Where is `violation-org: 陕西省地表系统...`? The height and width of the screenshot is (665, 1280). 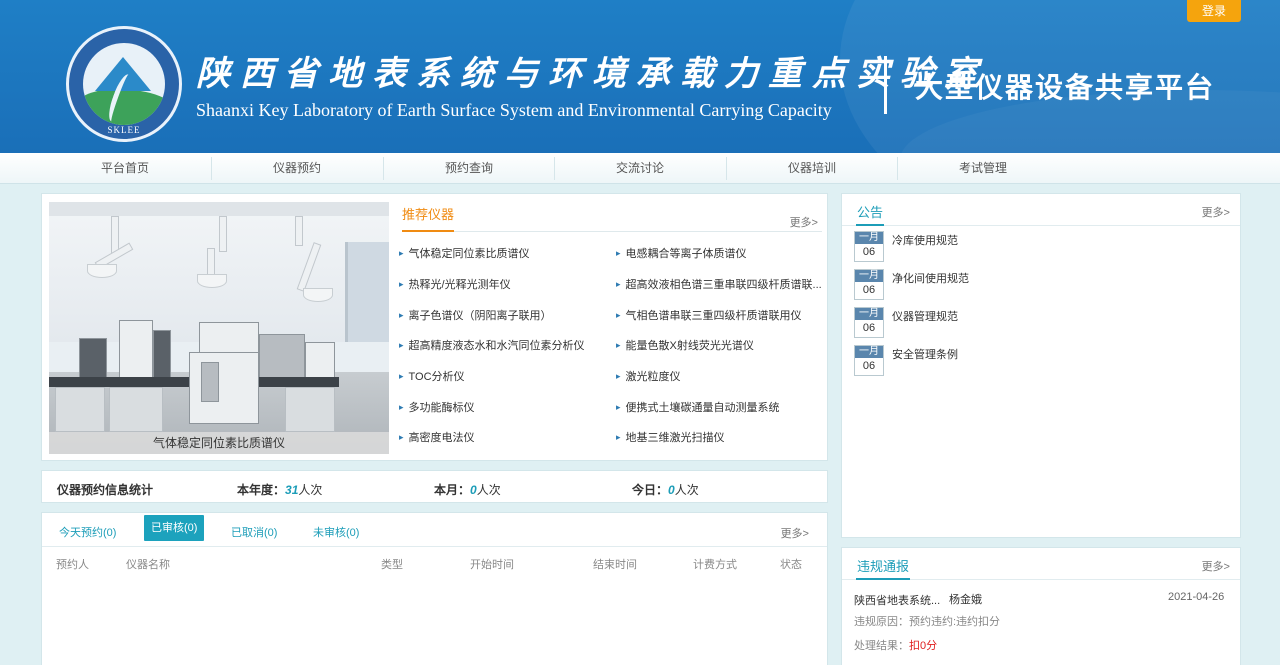
violation-org: 陕西省地表系统... is located at coordinates (897, 600).